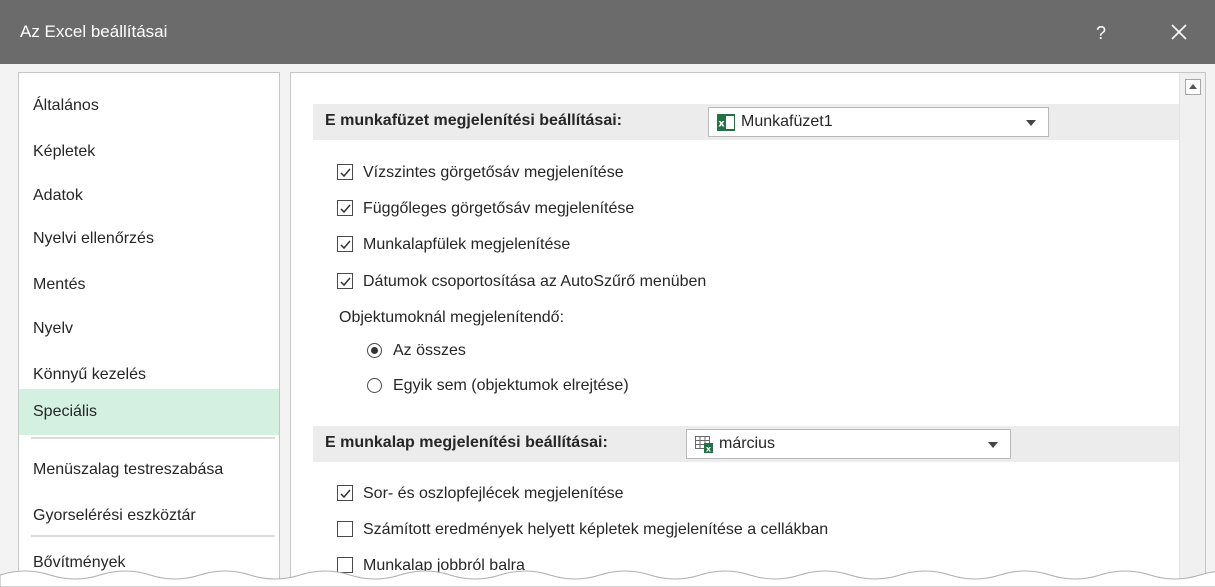  I want to click on excel-workbook-icon: x, so click(726, 122).